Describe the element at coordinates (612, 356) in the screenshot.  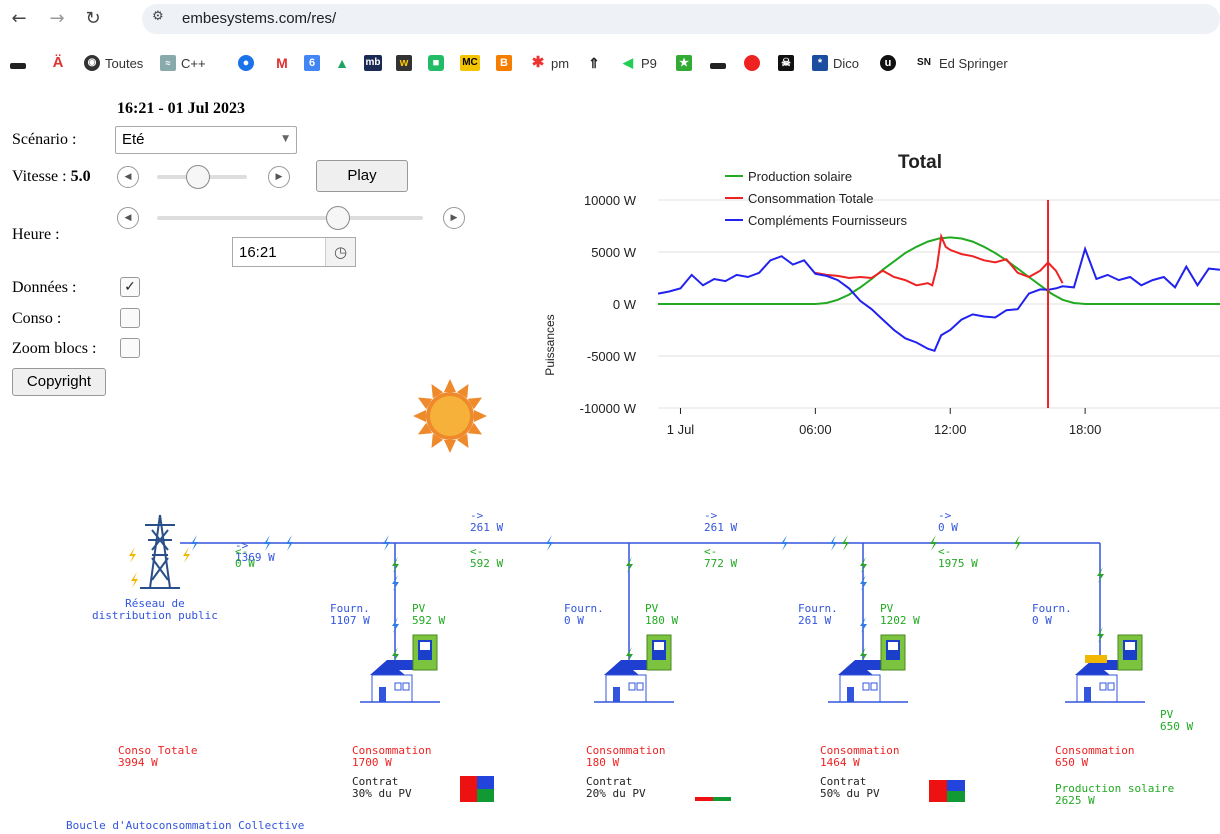
I see `chart-y-tick-label: -5000 W` at that location.